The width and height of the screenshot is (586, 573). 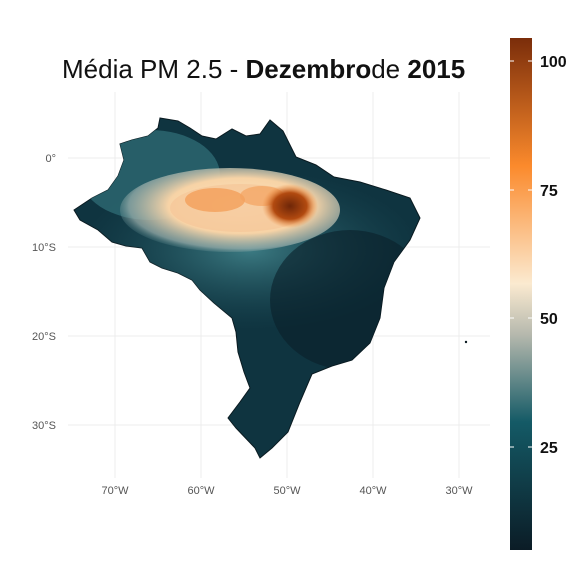 What do you see at coordinates (549, 319) in the screenshot?
I see `legend-tick: 50` at bounding box center [549, 319].